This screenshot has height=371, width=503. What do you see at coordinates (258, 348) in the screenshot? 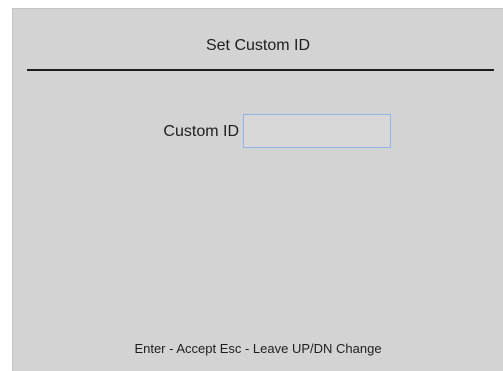
I see `keyboard-help-text: Enter - Accept Esc - Leave UP/DN Change` at bounding box center [258, 348].